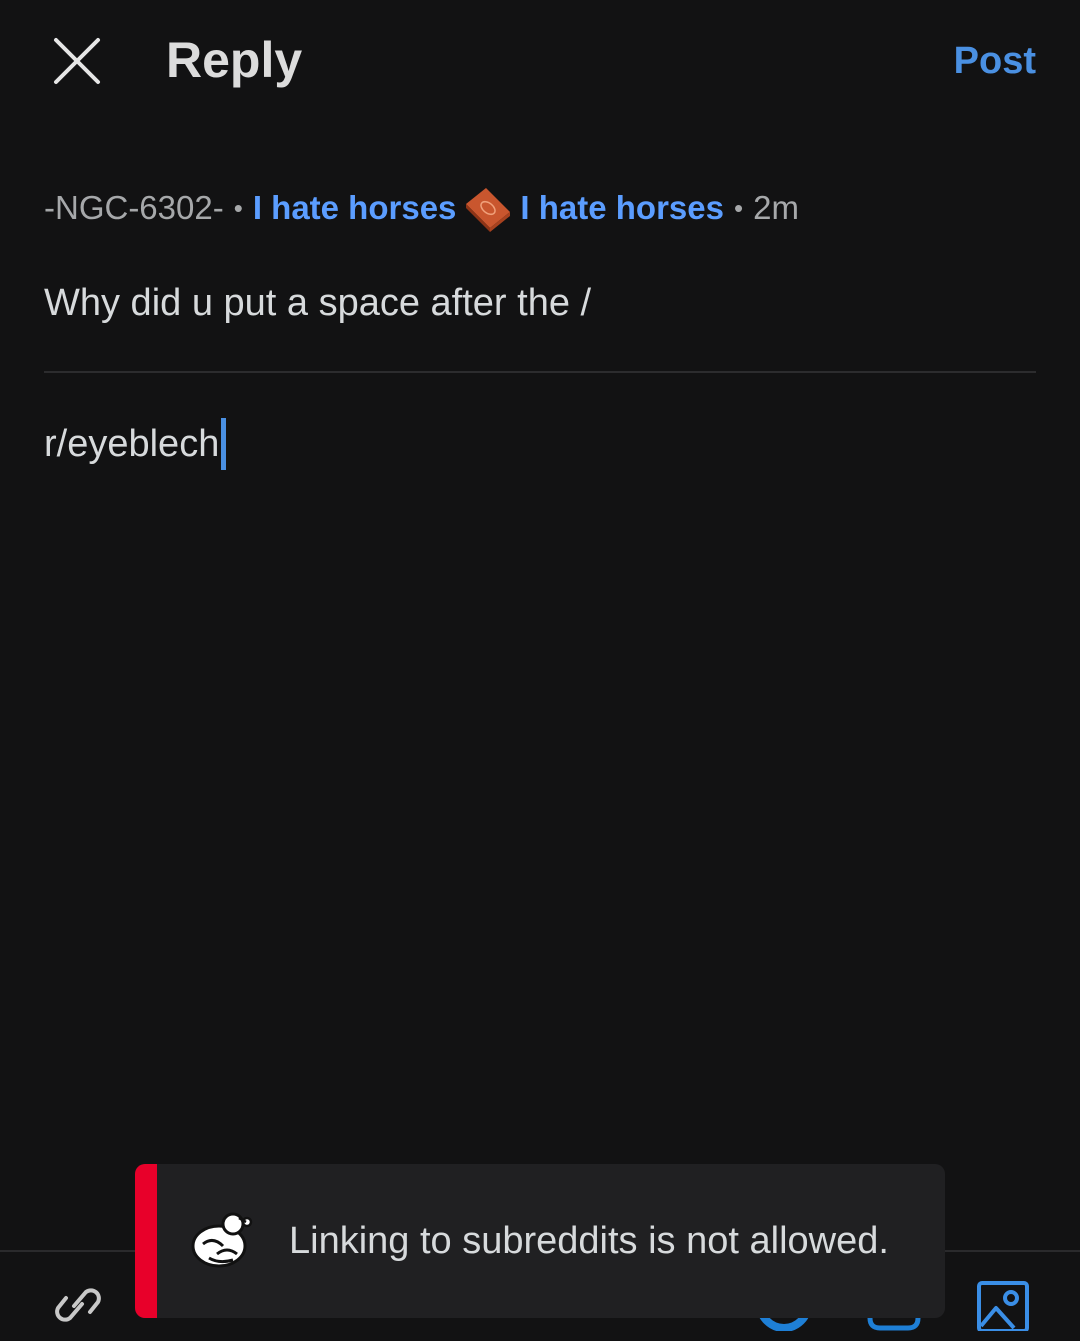 The image size is (1080, 1341). I want to click on reply-text-input: r/eyeblech, so click(135, 444).